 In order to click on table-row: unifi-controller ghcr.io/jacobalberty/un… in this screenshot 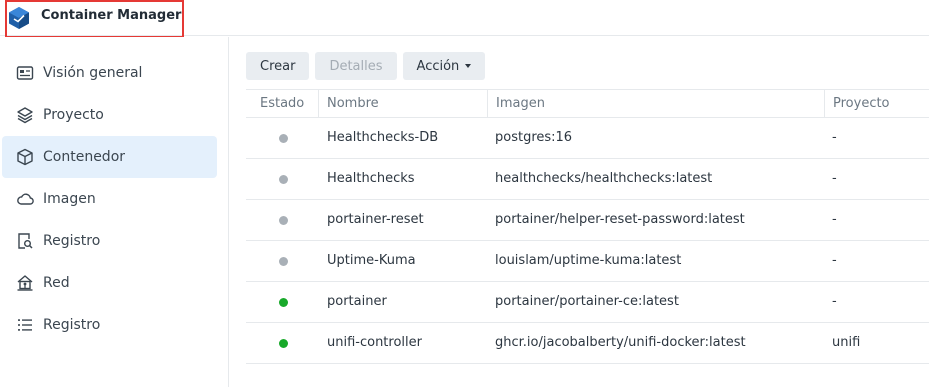, I will do `click(587, 343)`.